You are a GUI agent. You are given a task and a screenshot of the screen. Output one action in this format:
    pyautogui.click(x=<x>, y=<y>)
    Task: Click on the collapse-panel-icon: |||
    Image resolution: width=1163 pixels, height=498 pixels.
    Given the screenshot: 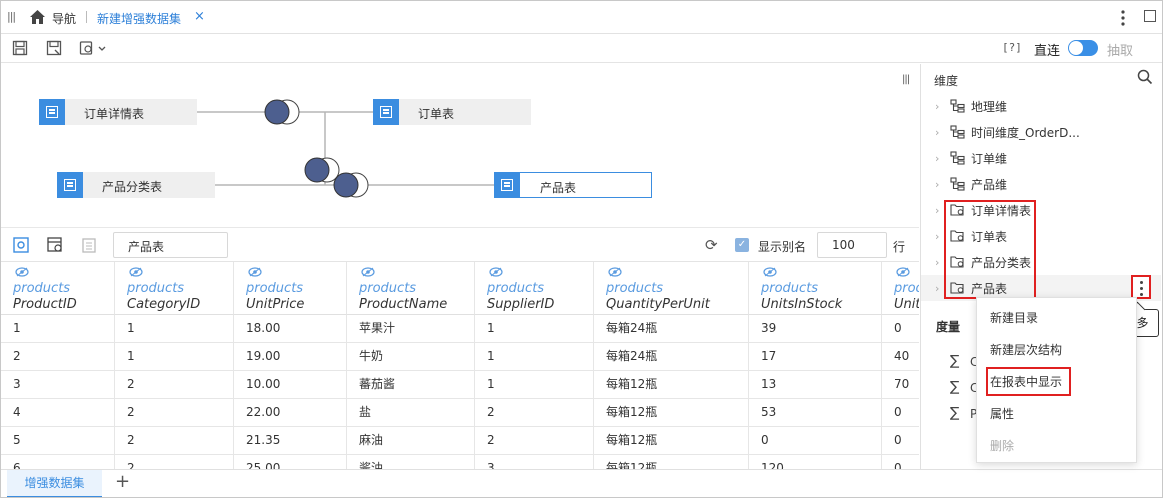 What is the action you would take?
    pyautogui.click(x=906, y=79)
    